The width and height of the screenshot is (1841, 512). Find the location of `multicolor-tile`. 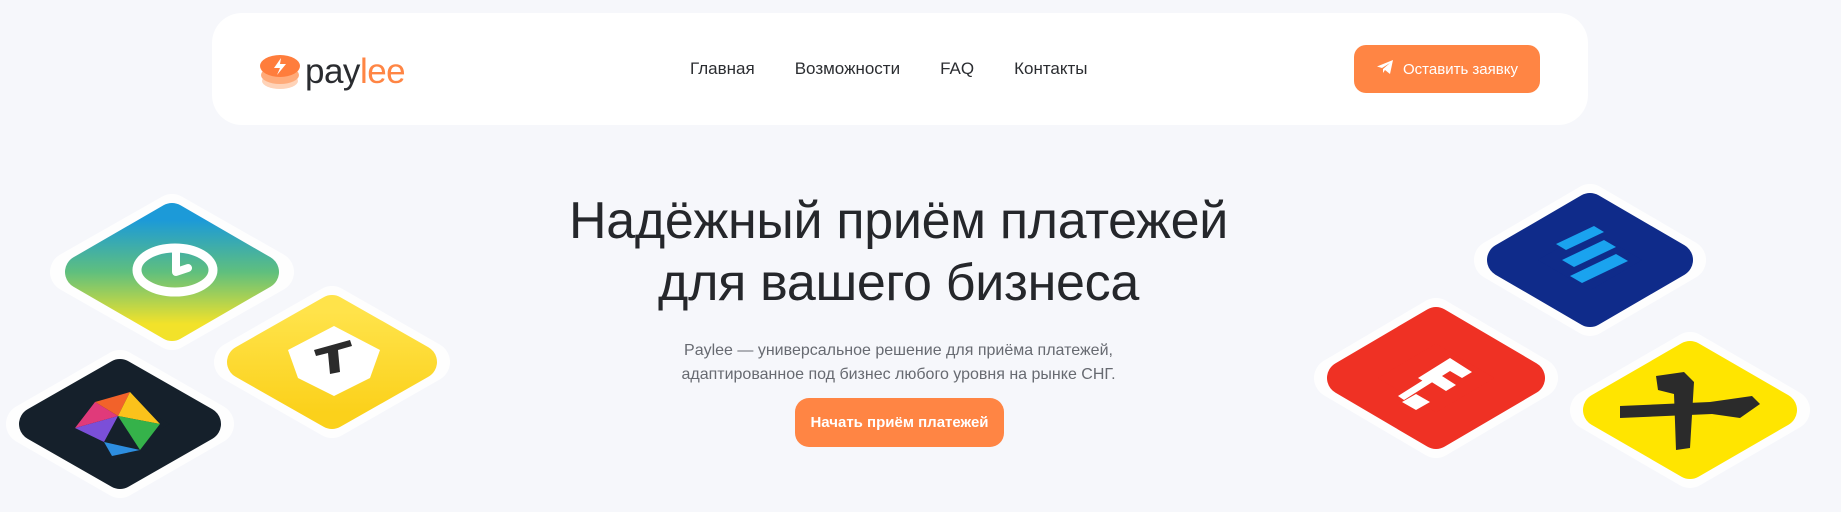

multicolor-tile is located at coordinates (120, 424).